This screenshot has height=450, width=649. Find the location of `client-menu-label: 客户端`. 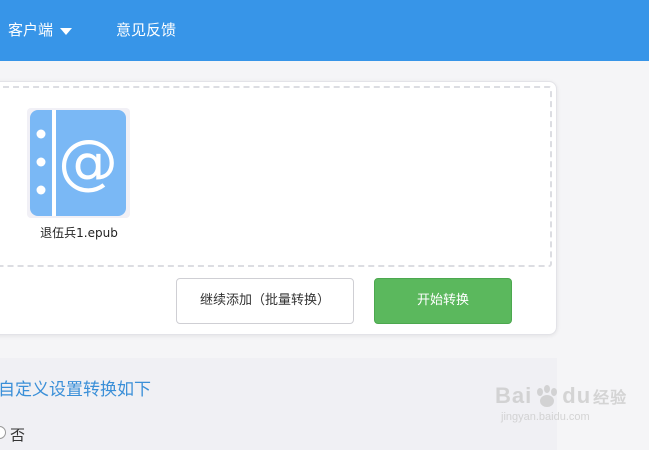

client-menu-label: 客户端 is located at coordinates (31, 30).